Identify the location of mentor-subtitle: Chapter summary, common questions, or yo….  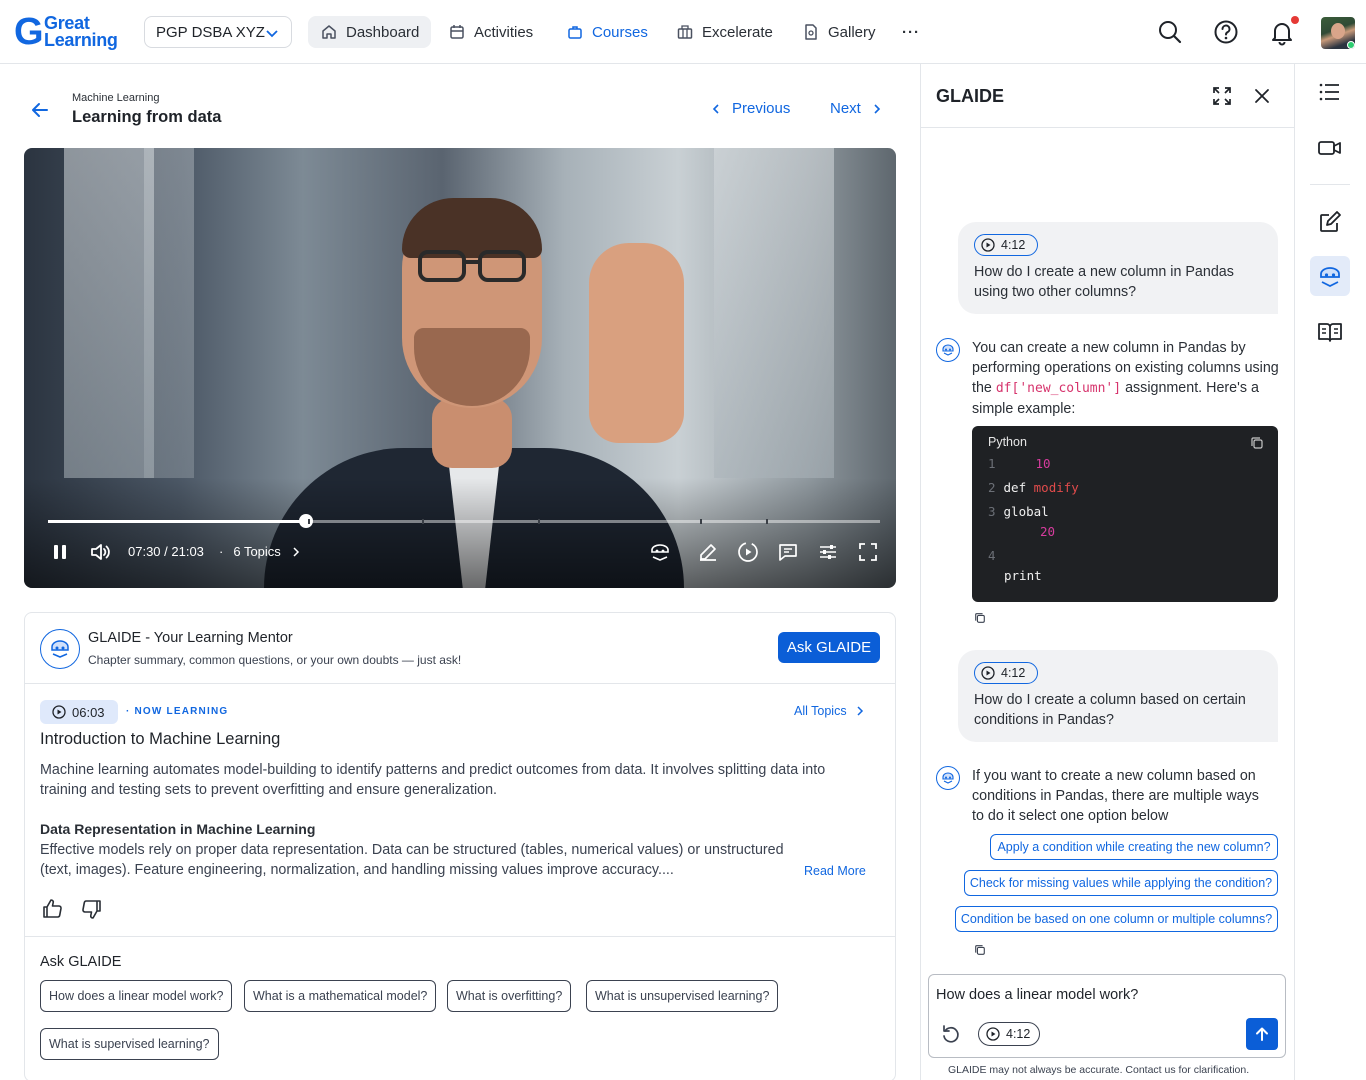
(275, 660).